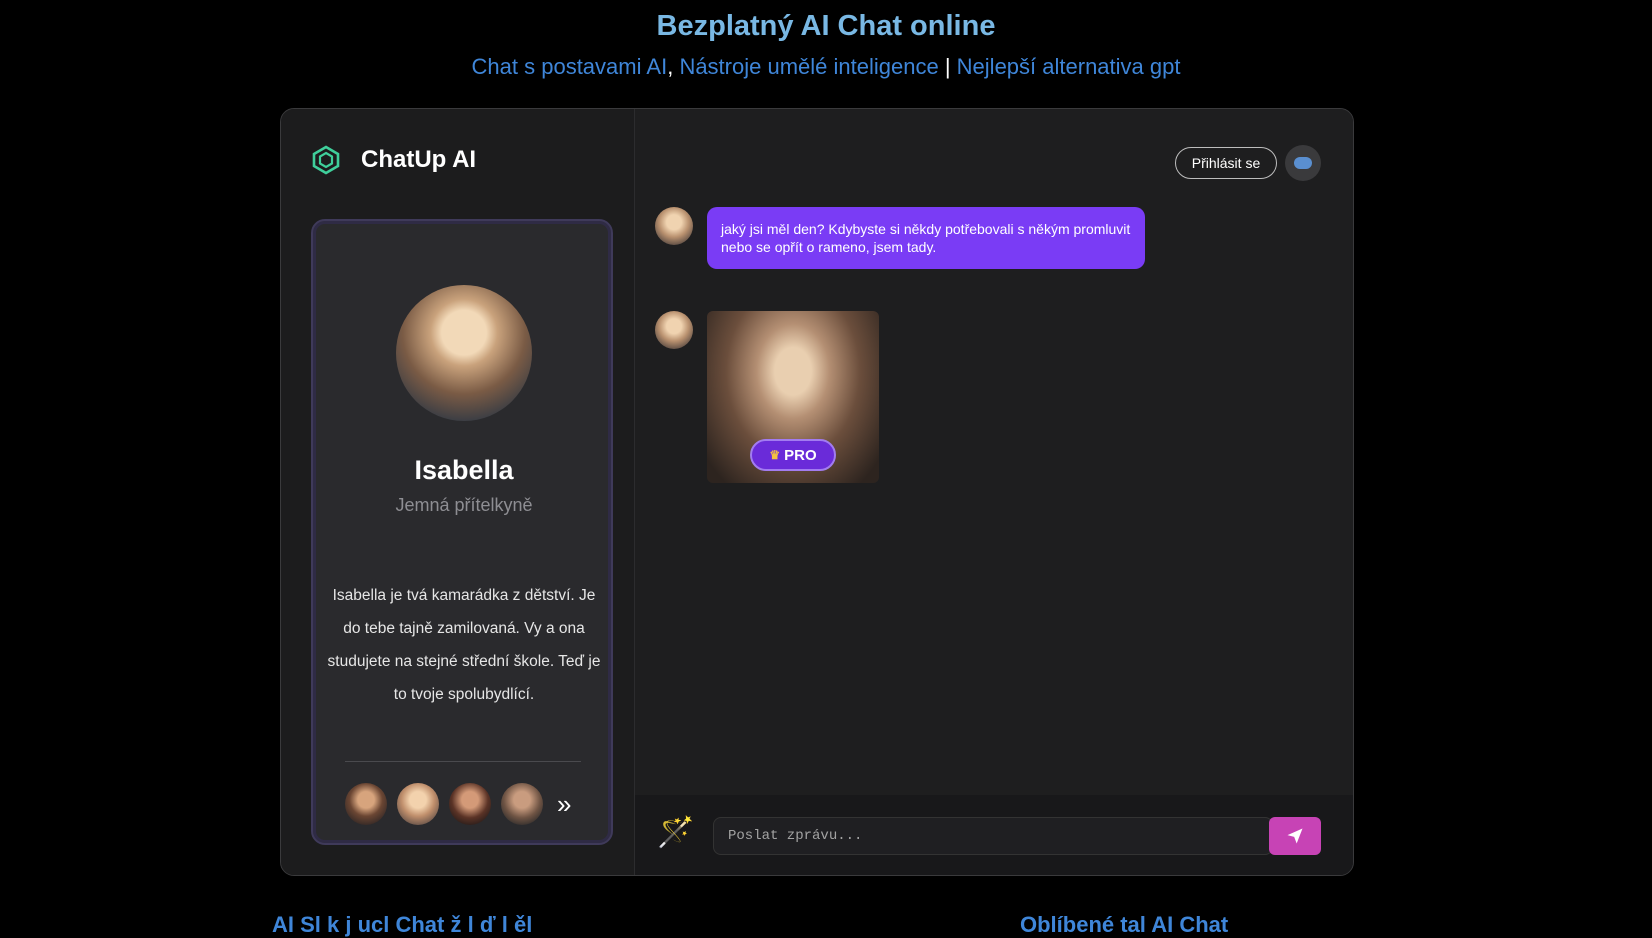 This screenshot has width=1652, height=938. I want to click on pro-label: PRO, so click(800, 455).